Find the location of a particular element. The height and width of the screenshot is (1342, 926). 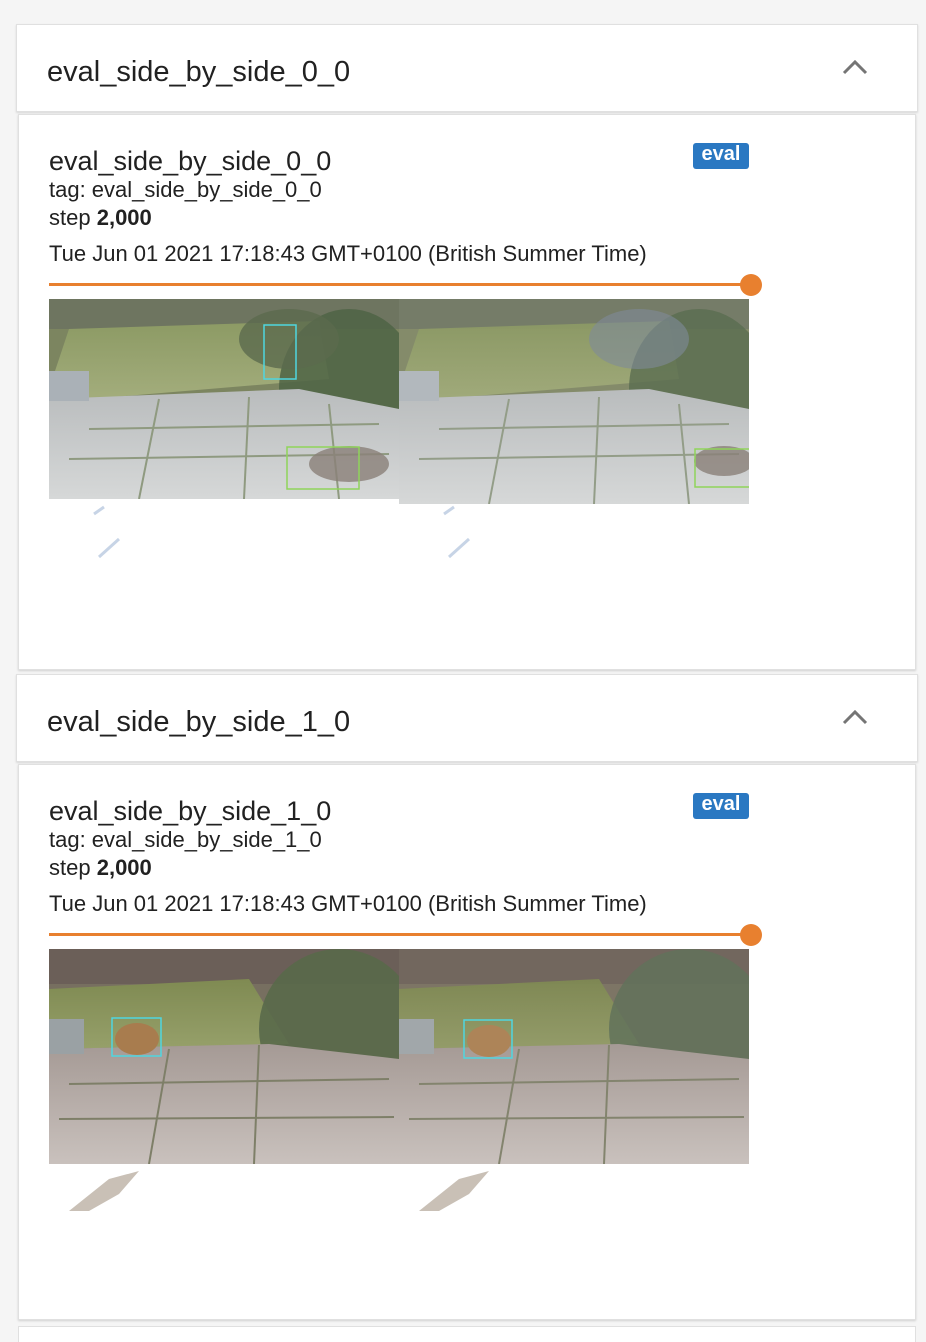

next-section-header is located at coordinates (467, 1334).